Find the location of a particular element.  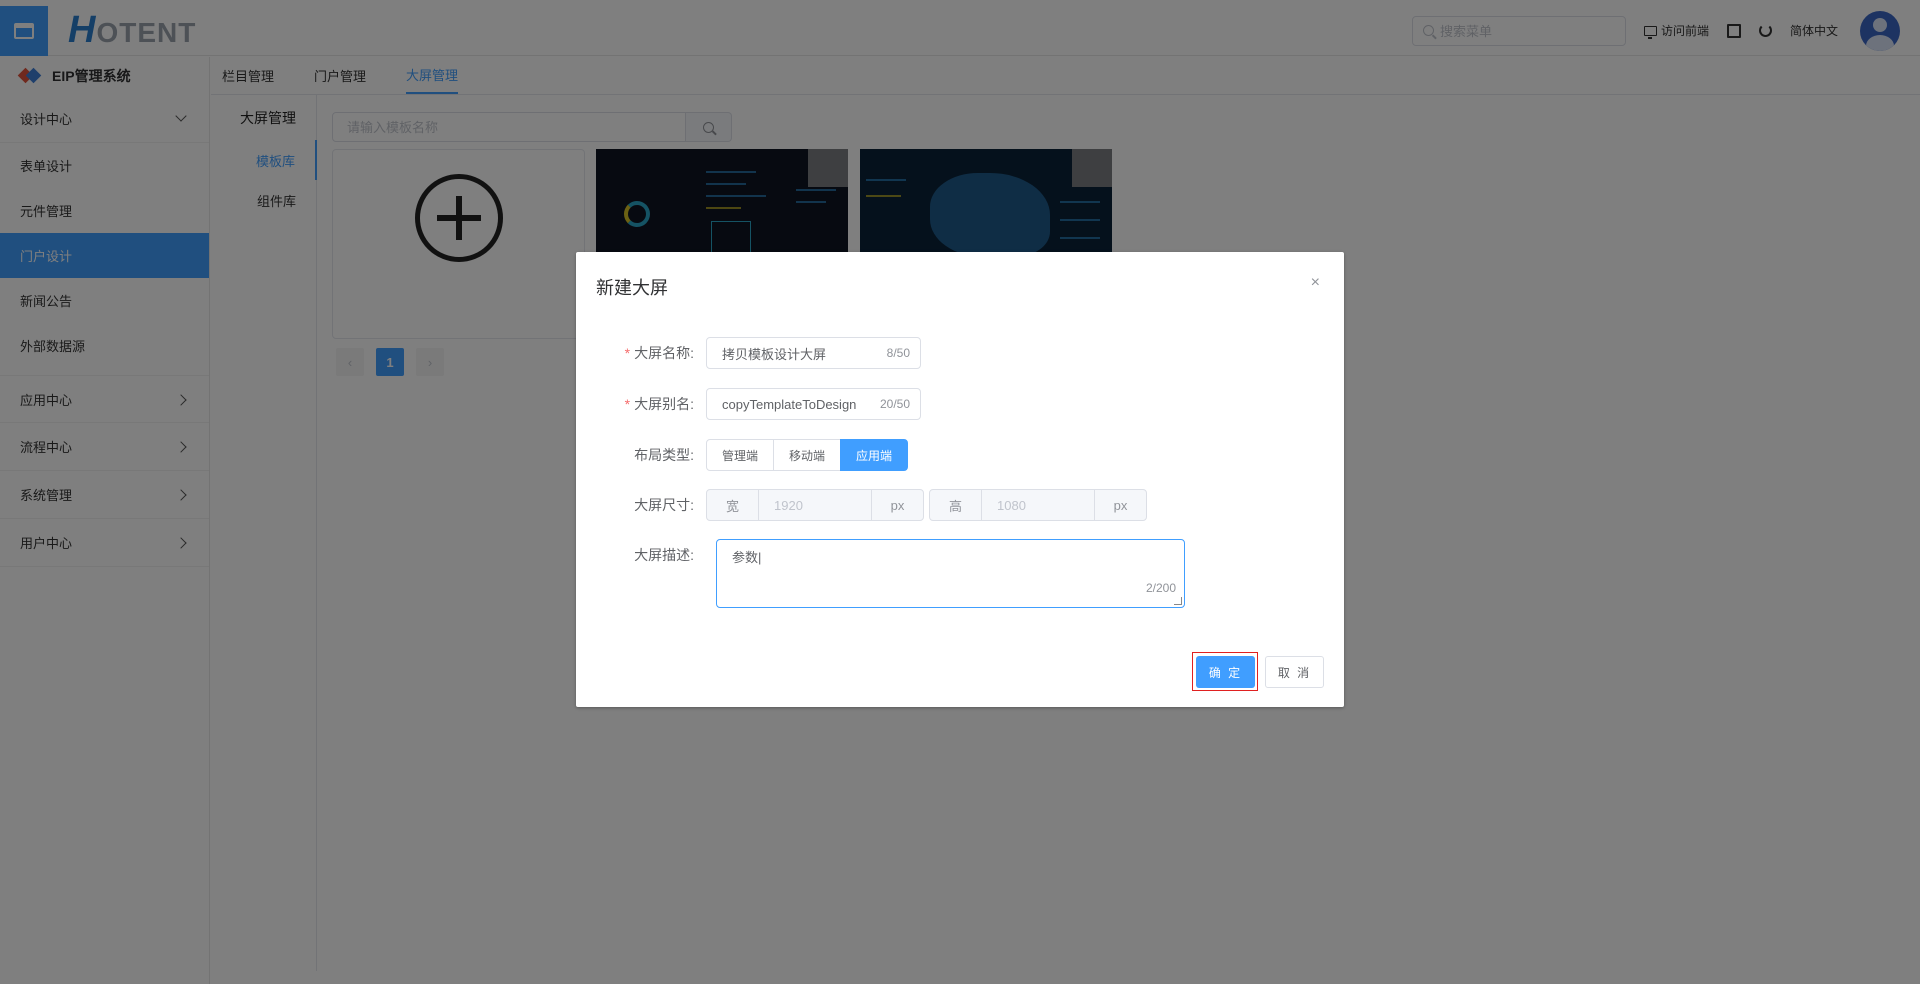

field-label: 大屏尺寸: is located at coordinates (664, 505).